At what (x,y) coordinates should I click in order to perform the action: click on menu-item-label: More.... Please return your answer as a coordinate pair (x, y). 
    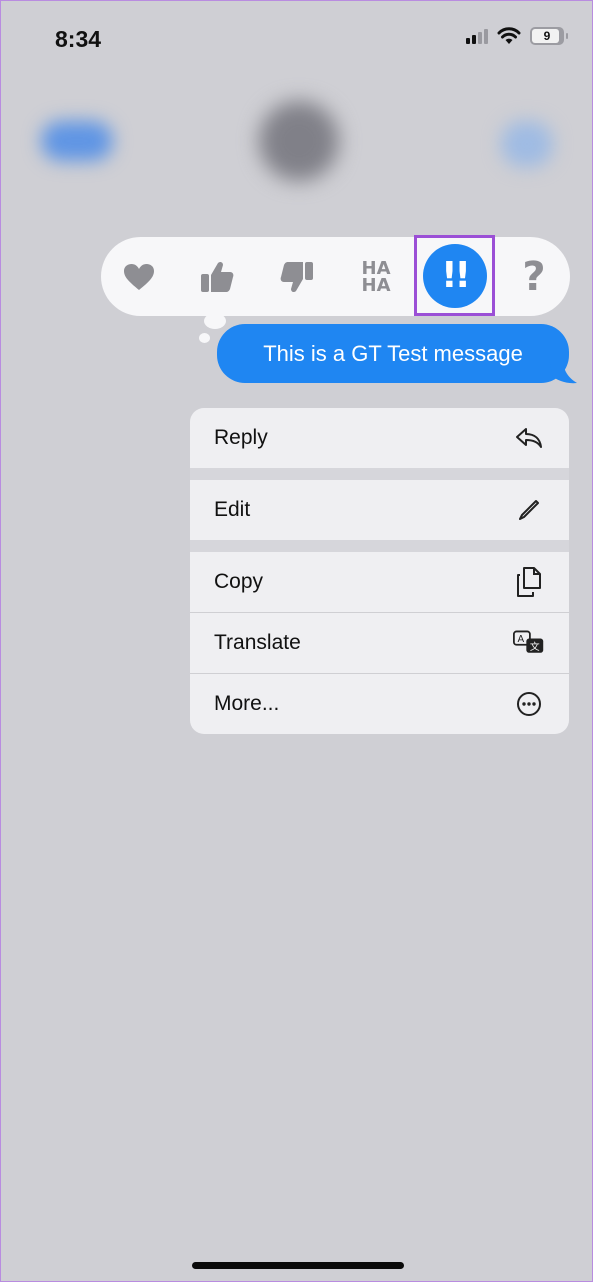
    Looking at the image, I should click on (247, 703).